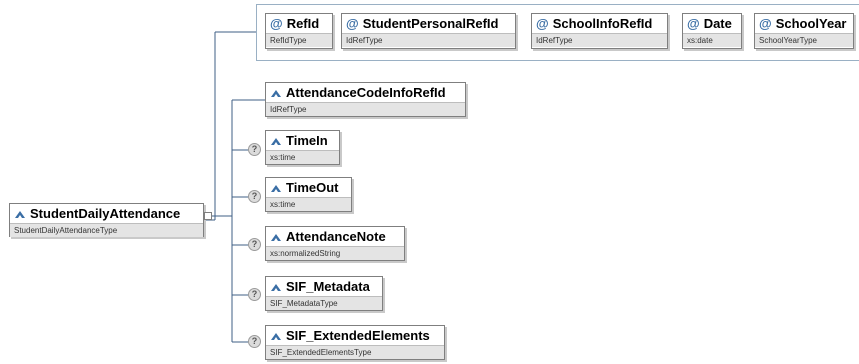 The image size is (859, 364). What do you see at coordinates (324, 303) in the screenshot?
I see `element-type: SIF_MetadataType` at bounding box center [324, 303].